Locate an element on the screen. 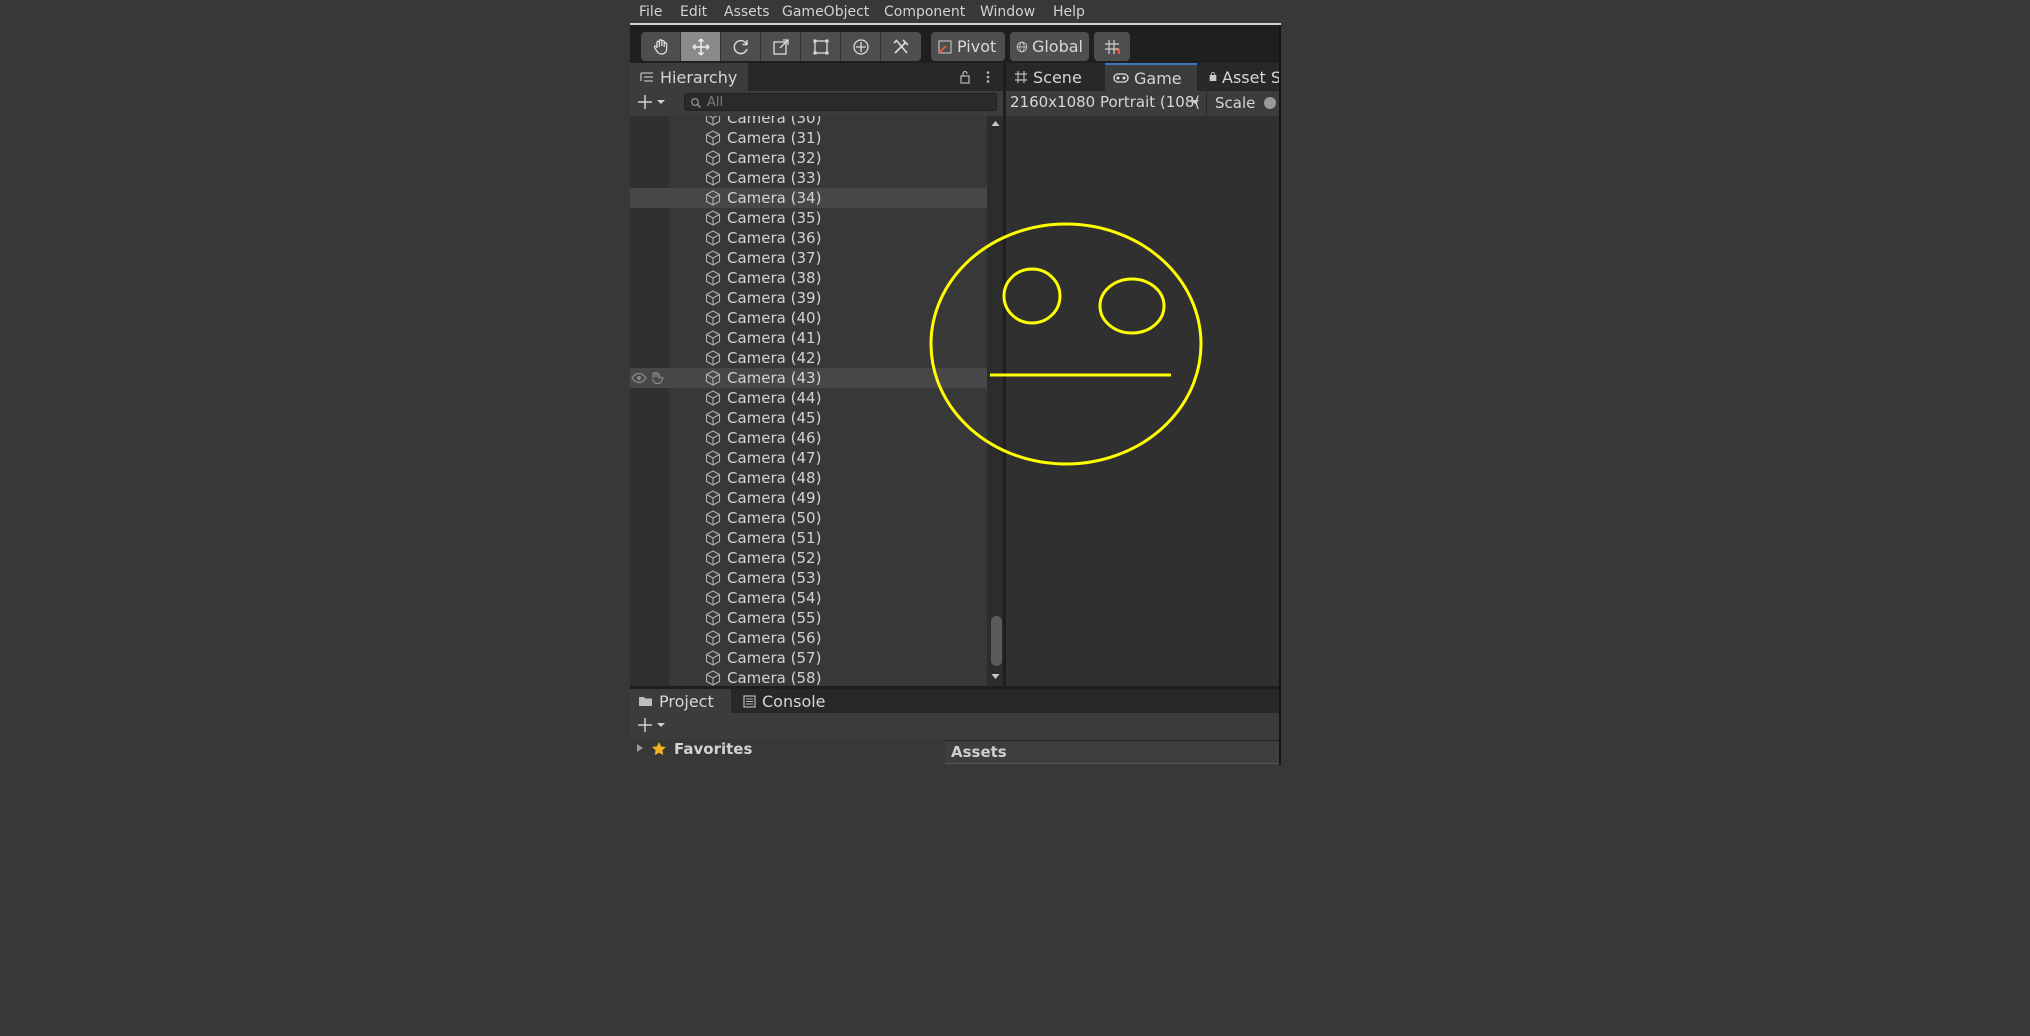  project-create-dropdown is located at coordinates (651, 725).